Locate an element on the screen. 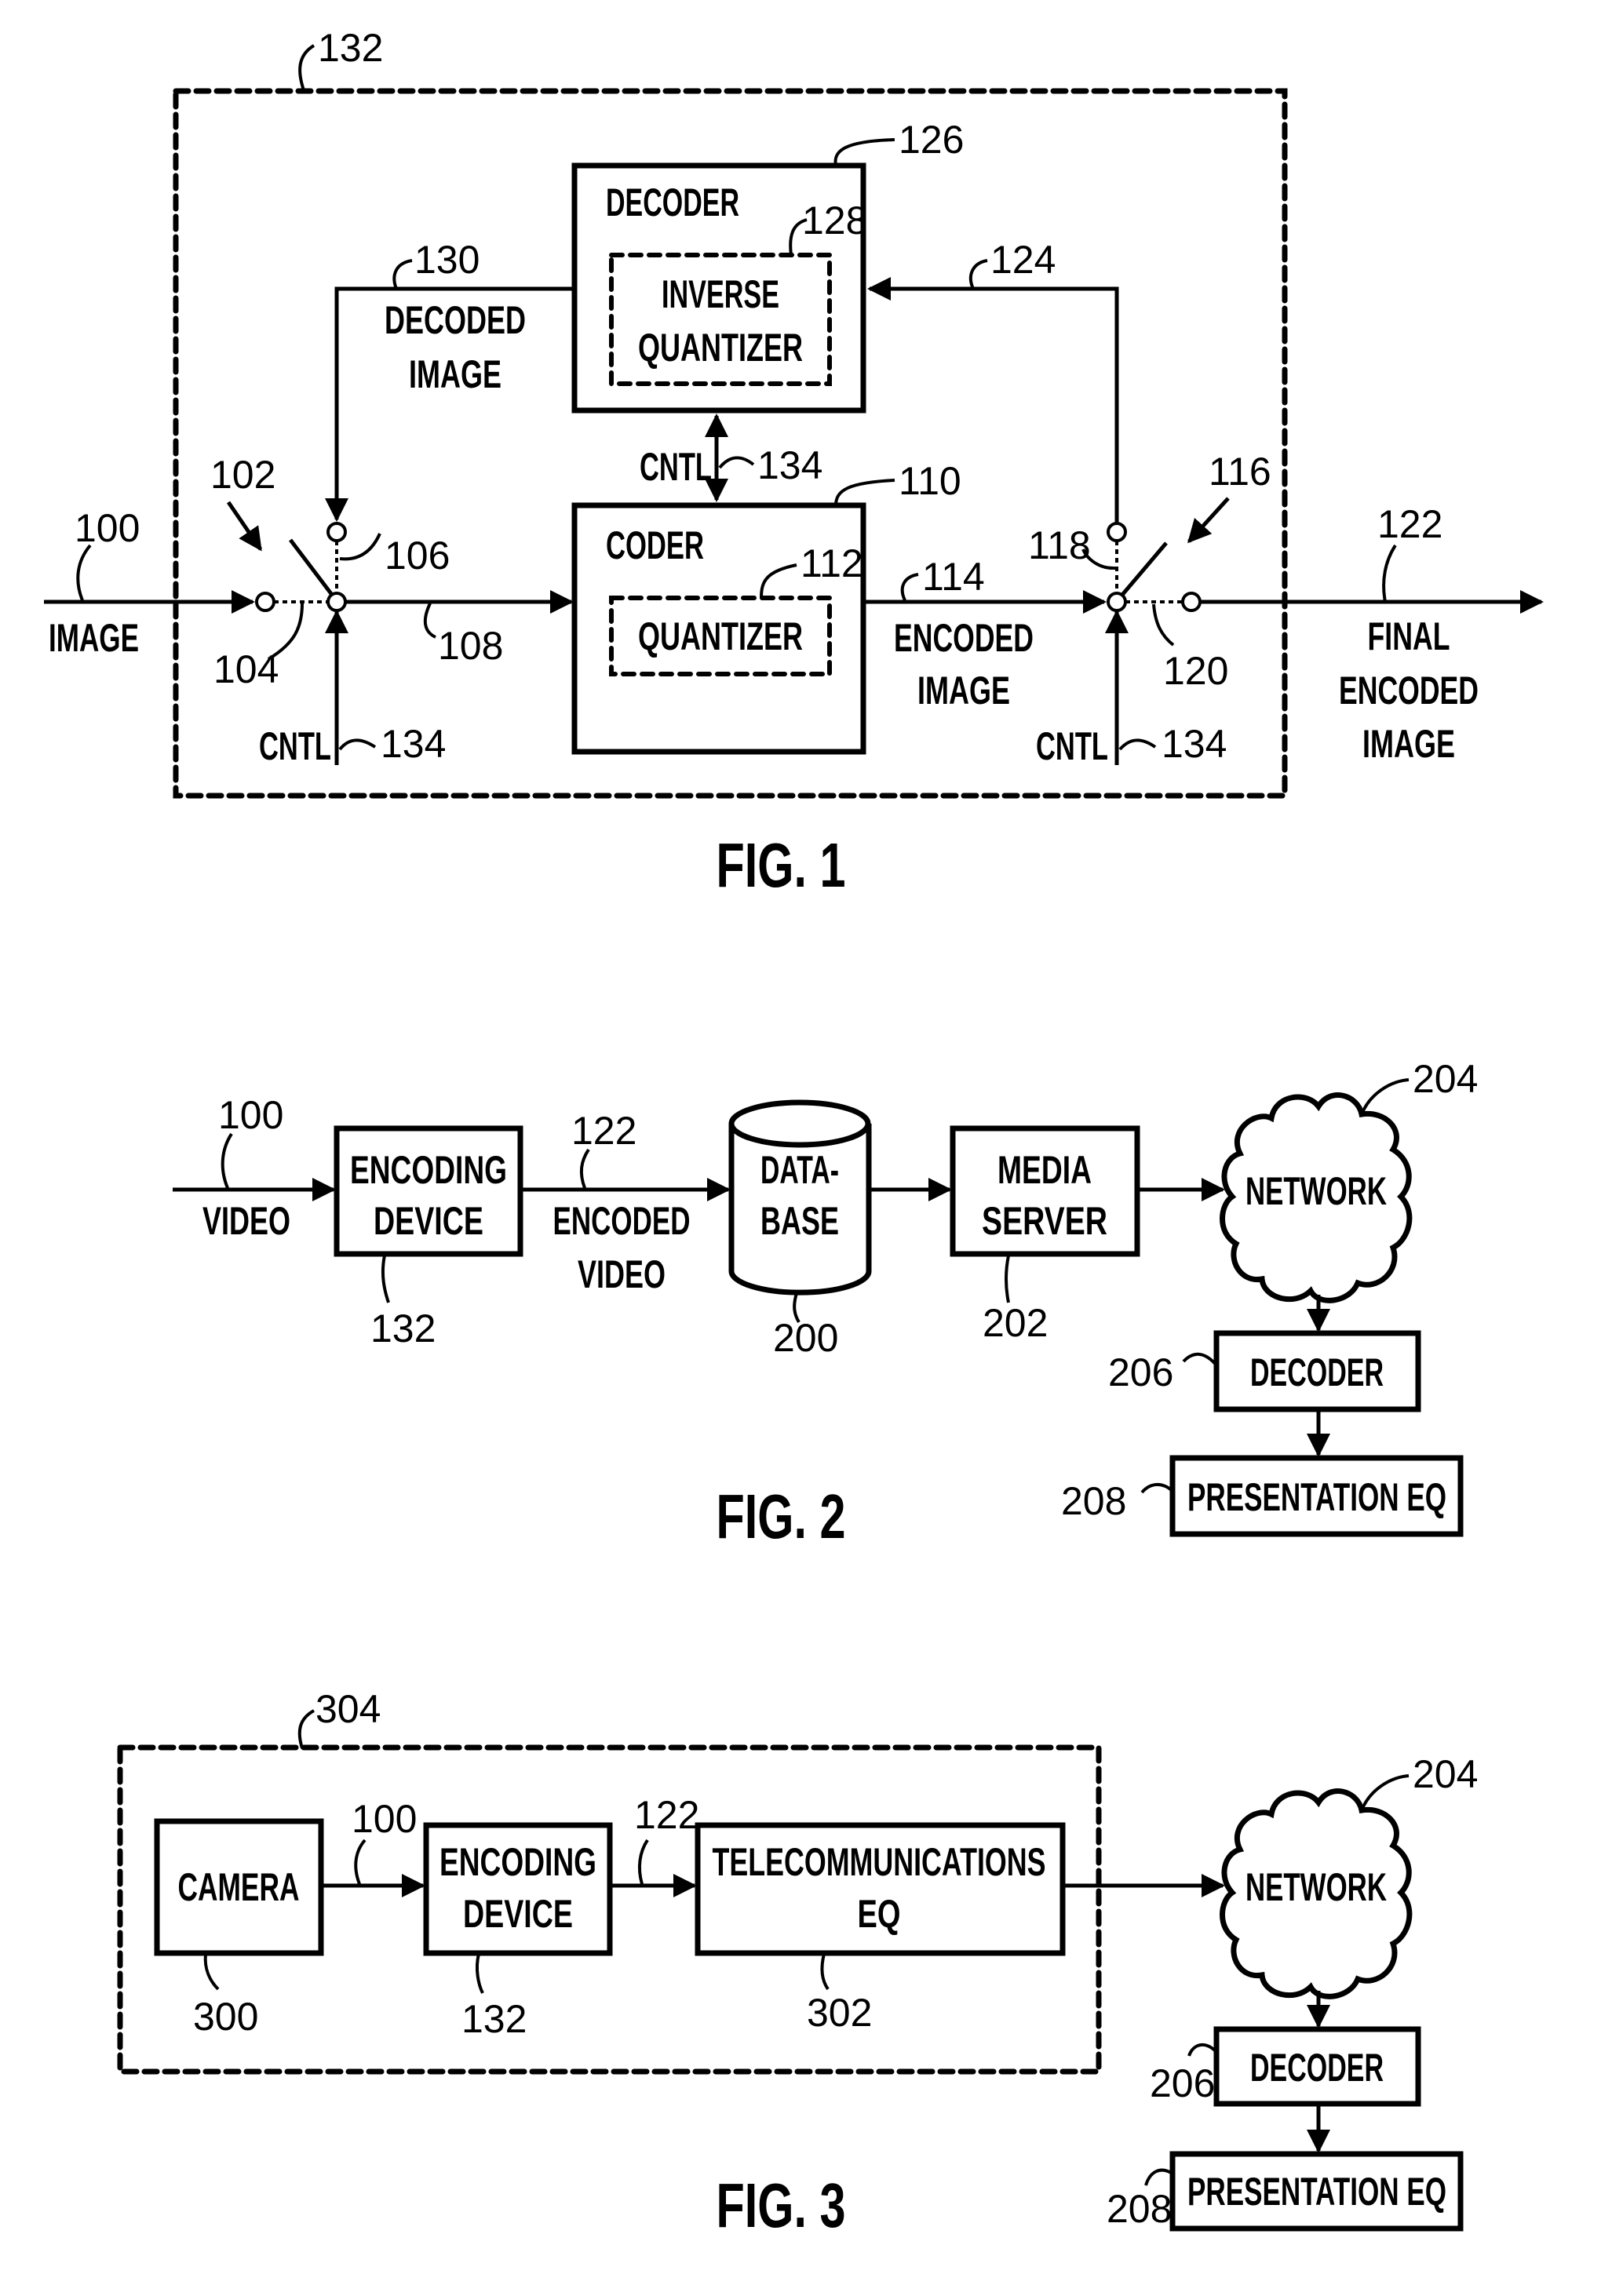 The height and width of the screenshot is (2296, 1612). figure-1-caption: FIG. 1 is located at coordinates (781, 865).